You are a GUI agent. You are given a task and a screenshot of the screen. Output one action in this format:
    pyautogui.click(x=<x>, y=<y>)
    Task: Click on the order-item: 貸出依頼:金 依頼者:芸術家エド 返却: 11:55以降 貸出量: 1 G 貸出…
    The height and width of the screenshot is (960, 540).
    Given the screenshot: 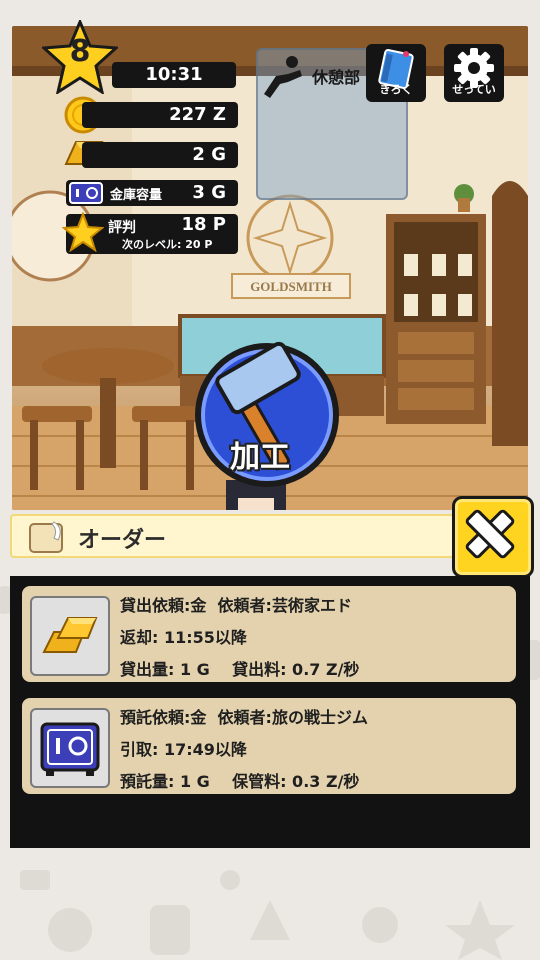 What is the action you would take?
    pyautogui.click(x=269, y=634)
    